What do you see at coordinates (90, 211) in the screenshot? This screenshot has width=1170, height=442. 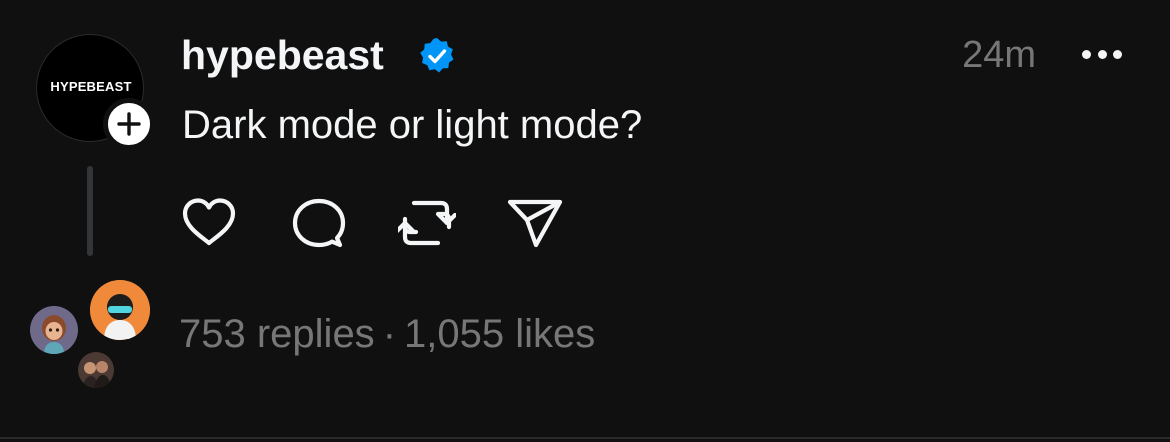 I see `thread-line` at bounding box center [90, 211].